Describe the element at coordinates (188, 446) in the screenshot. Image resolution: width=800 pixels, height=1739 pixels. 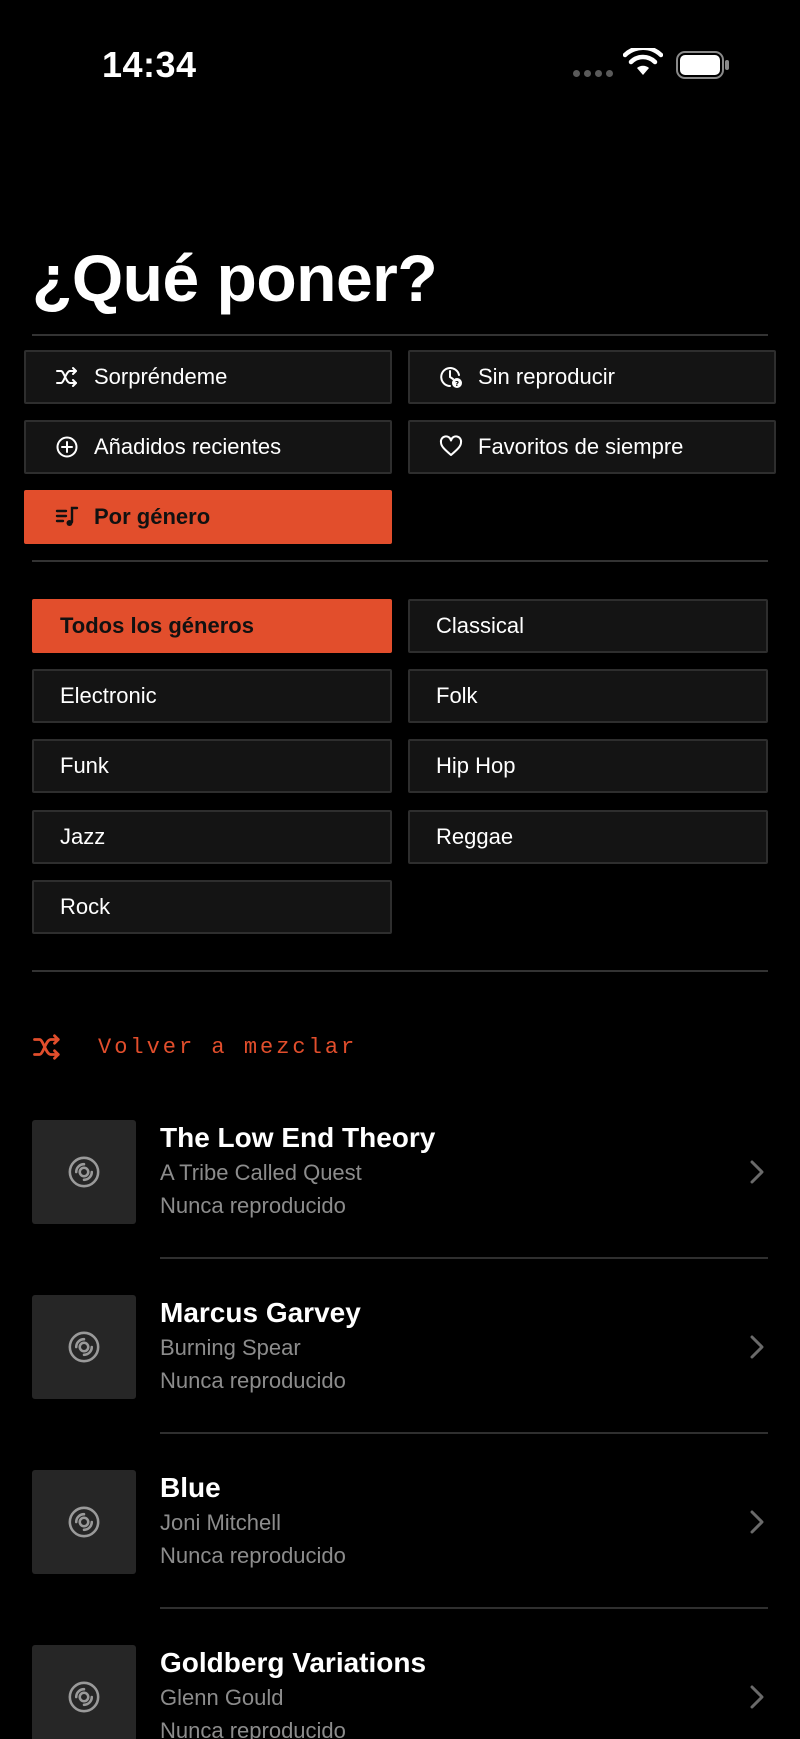
I see `filter-label: Añadidos recientes` at that location.